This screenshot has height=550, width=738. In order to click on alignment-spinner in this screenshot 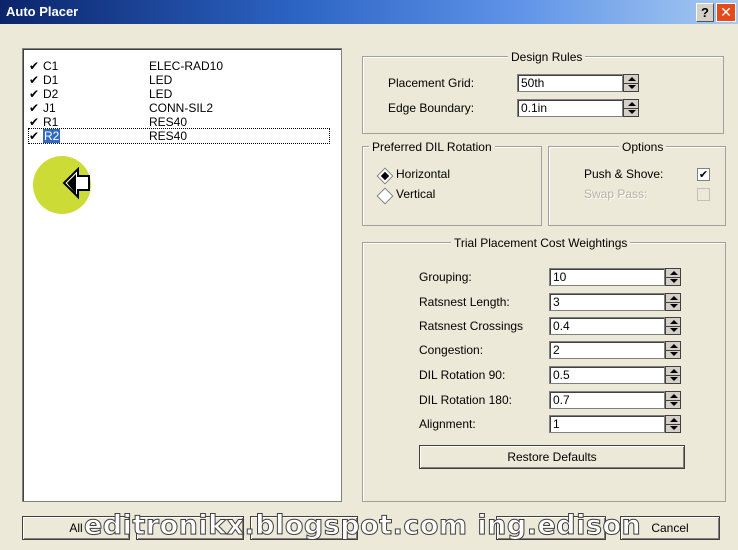, I will do `click(673, 424)`.